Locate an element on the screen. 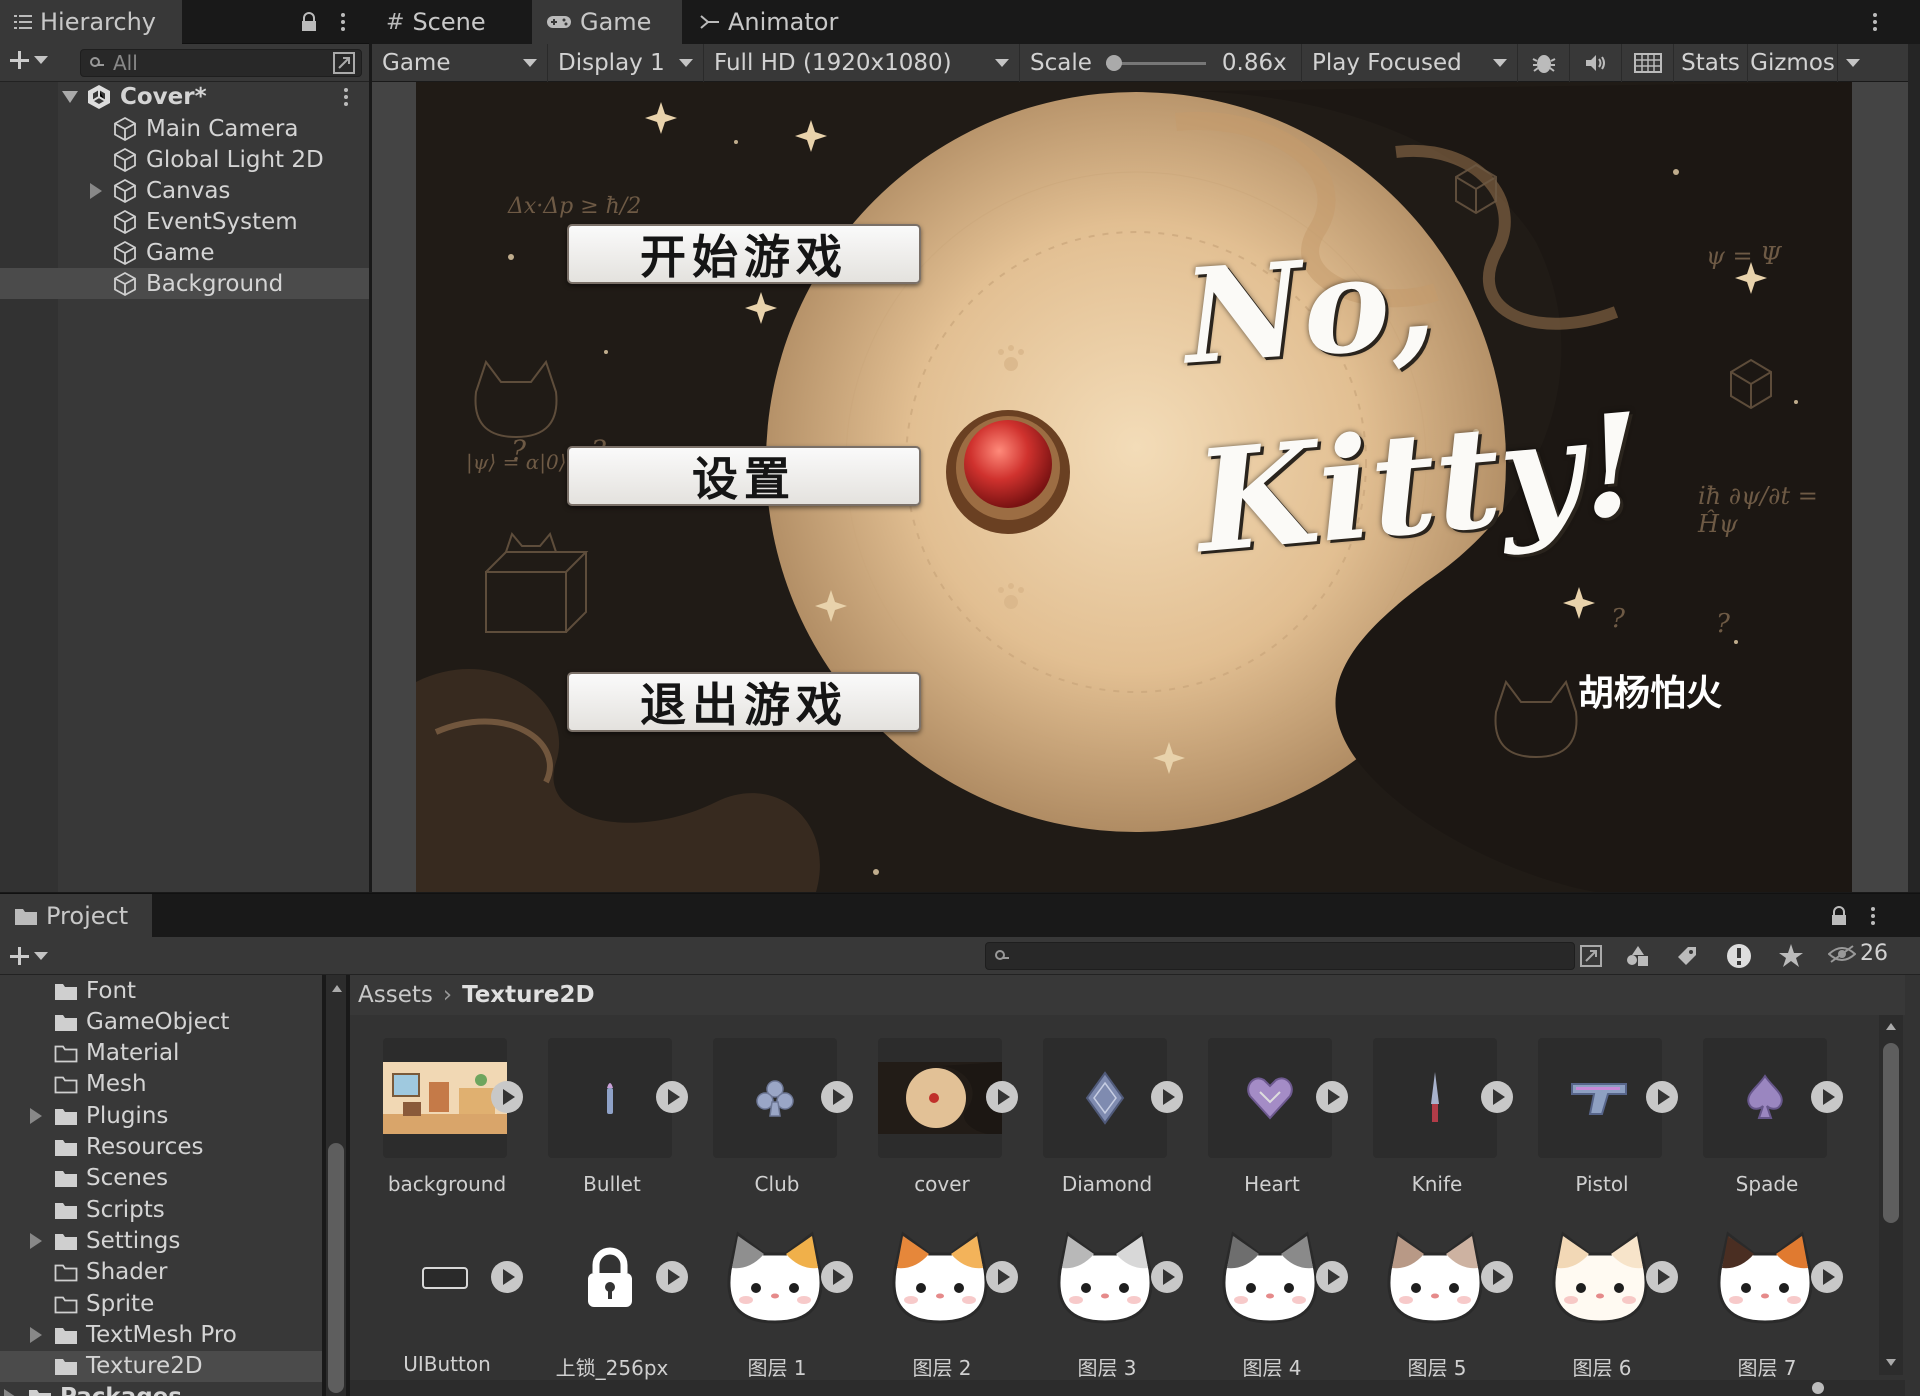 Image resolution: width=1920 pixels, height=1396 pixels. tab-scene: # Scene is located at coordinates (447, 22).